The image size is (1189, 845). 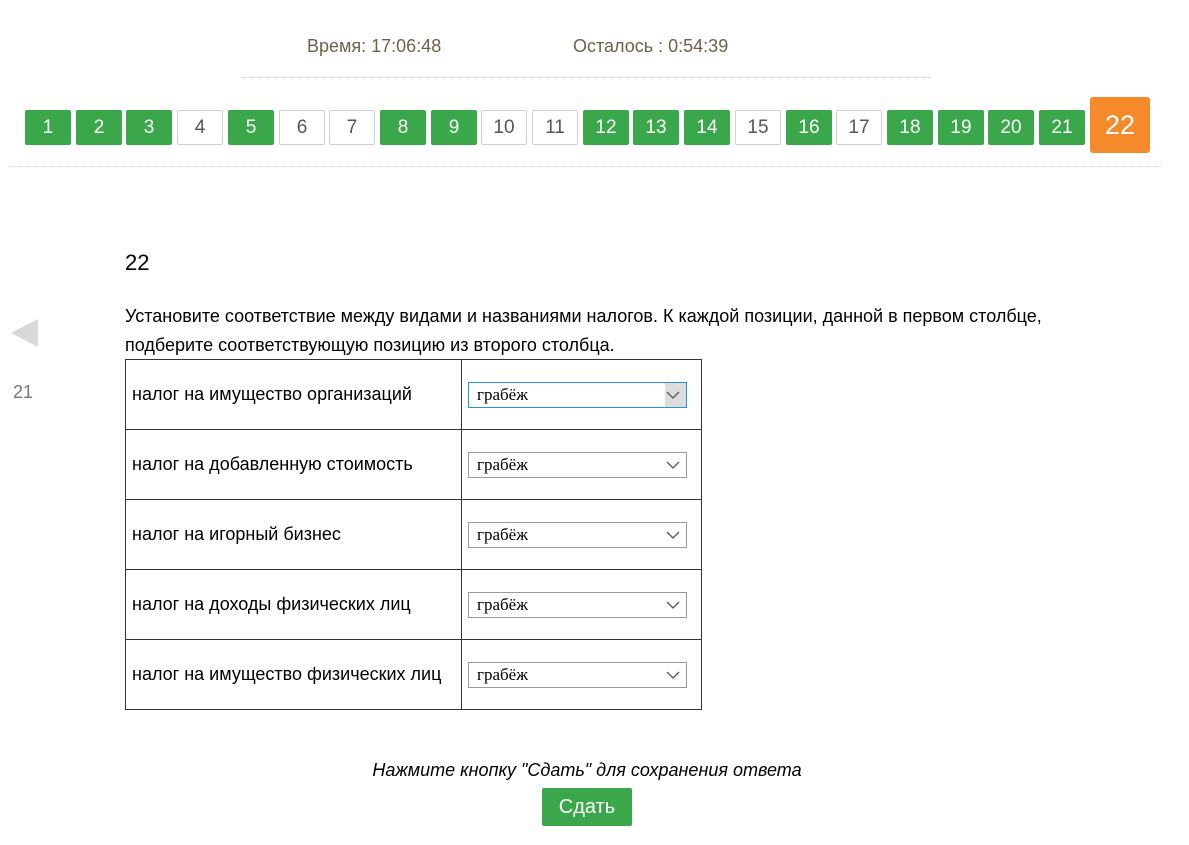 I want to click on tax-type-label: налог на имущество физических лиц, so click(x=293, y=674).